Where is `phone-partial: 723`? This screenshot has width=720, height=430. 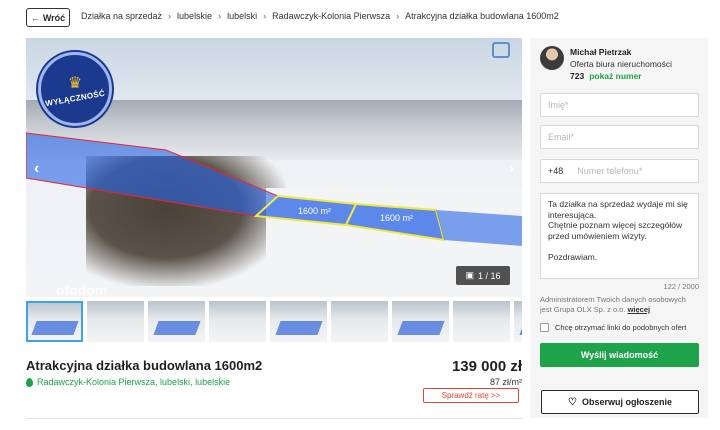
phone-partial: 723 is located at coordinates (577, 76).